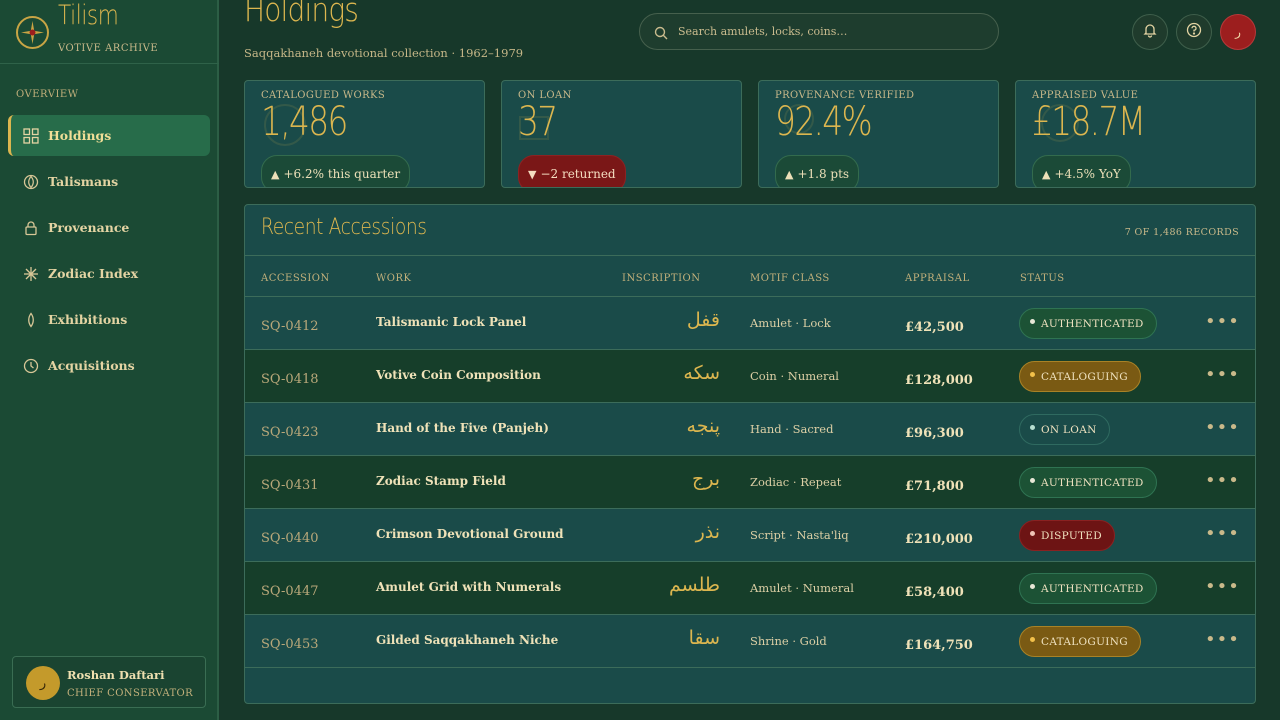 Image resolution: width=1280 pixels, height=720 pixels. What do you see at coordinates (799, 535) in the screenshot?
I see `motif-class: Script · Nasta'liq` at bounding box center [799, 535].